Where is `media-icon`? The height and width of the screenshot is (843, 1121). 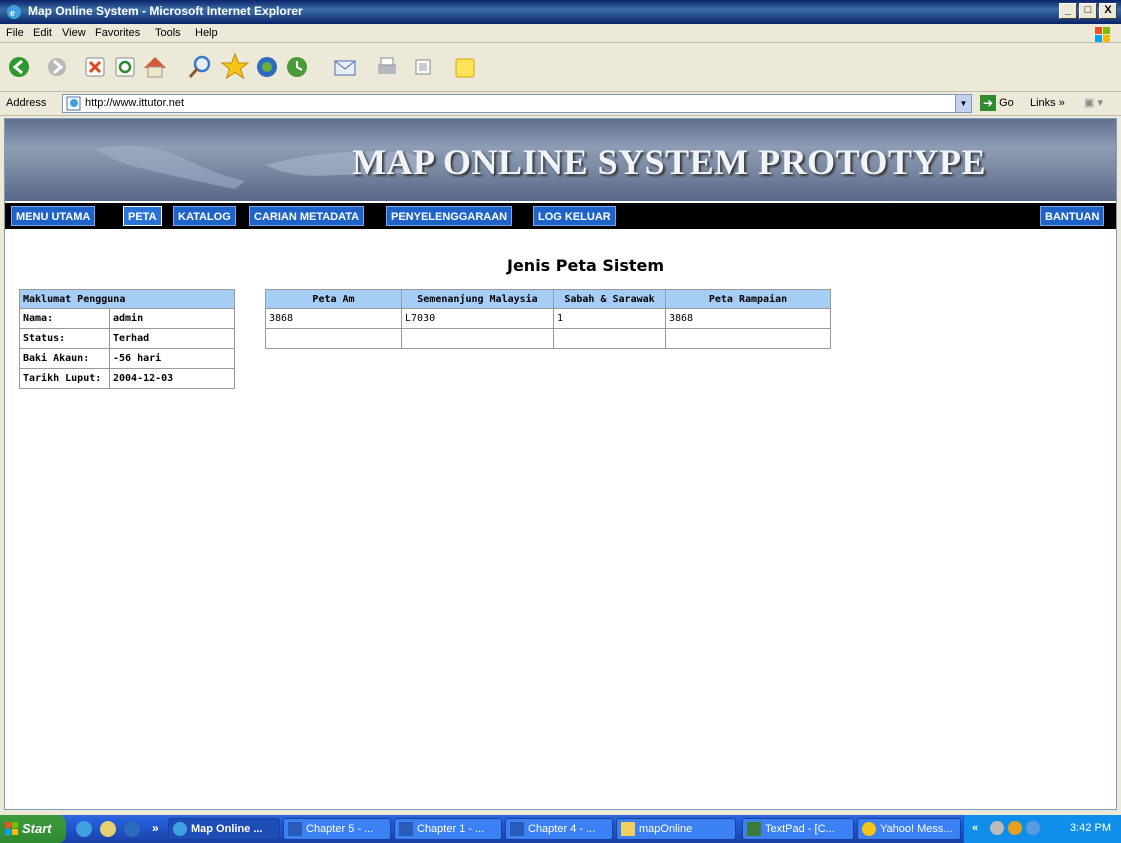
media-icon is located at coordinates (267, 67).